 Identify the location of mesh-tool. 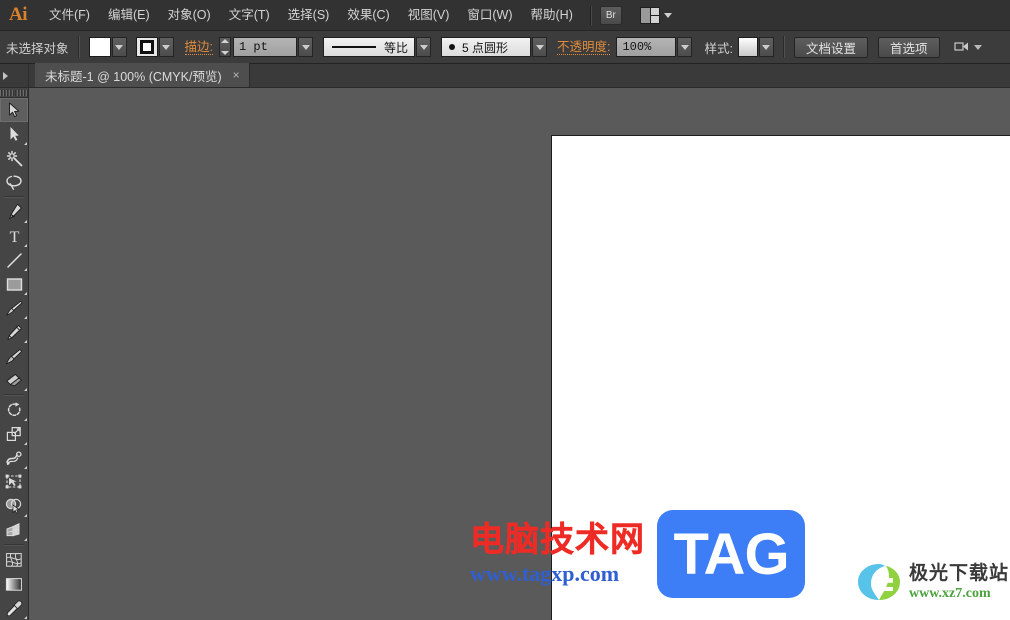
(14, 560).